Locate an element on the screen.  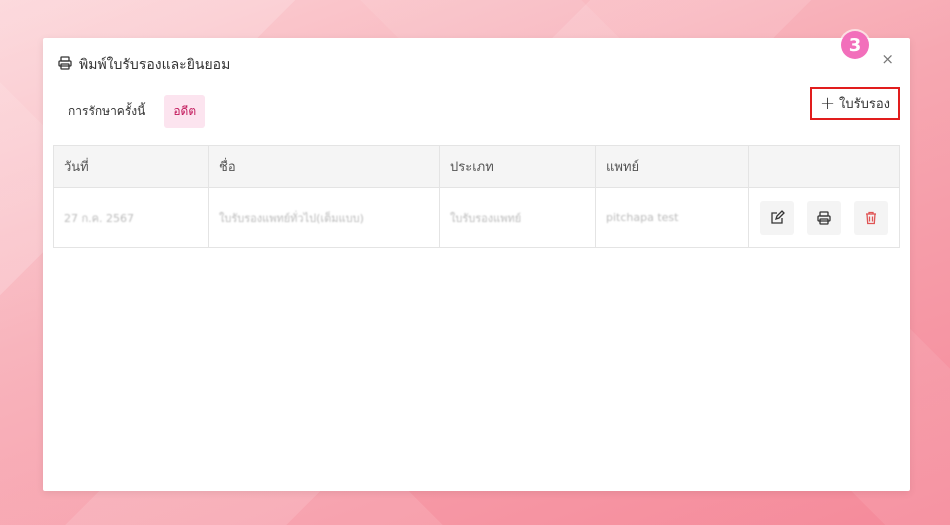
column-header-date: วันที่ is located at coordinates (131, 166).